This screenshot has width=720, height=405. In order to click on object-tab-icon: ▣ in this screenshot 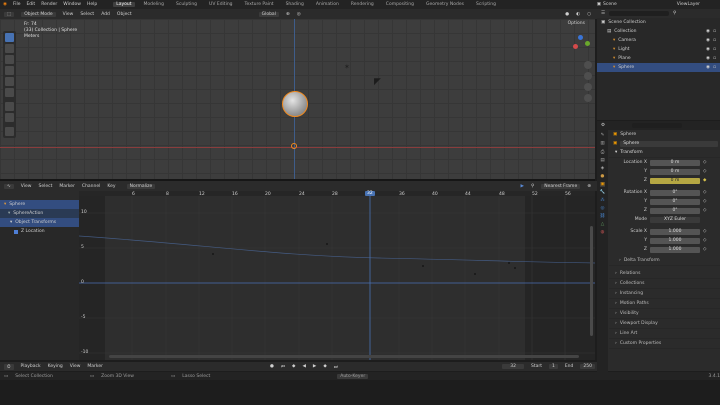, I will do `click(602, 184)`.